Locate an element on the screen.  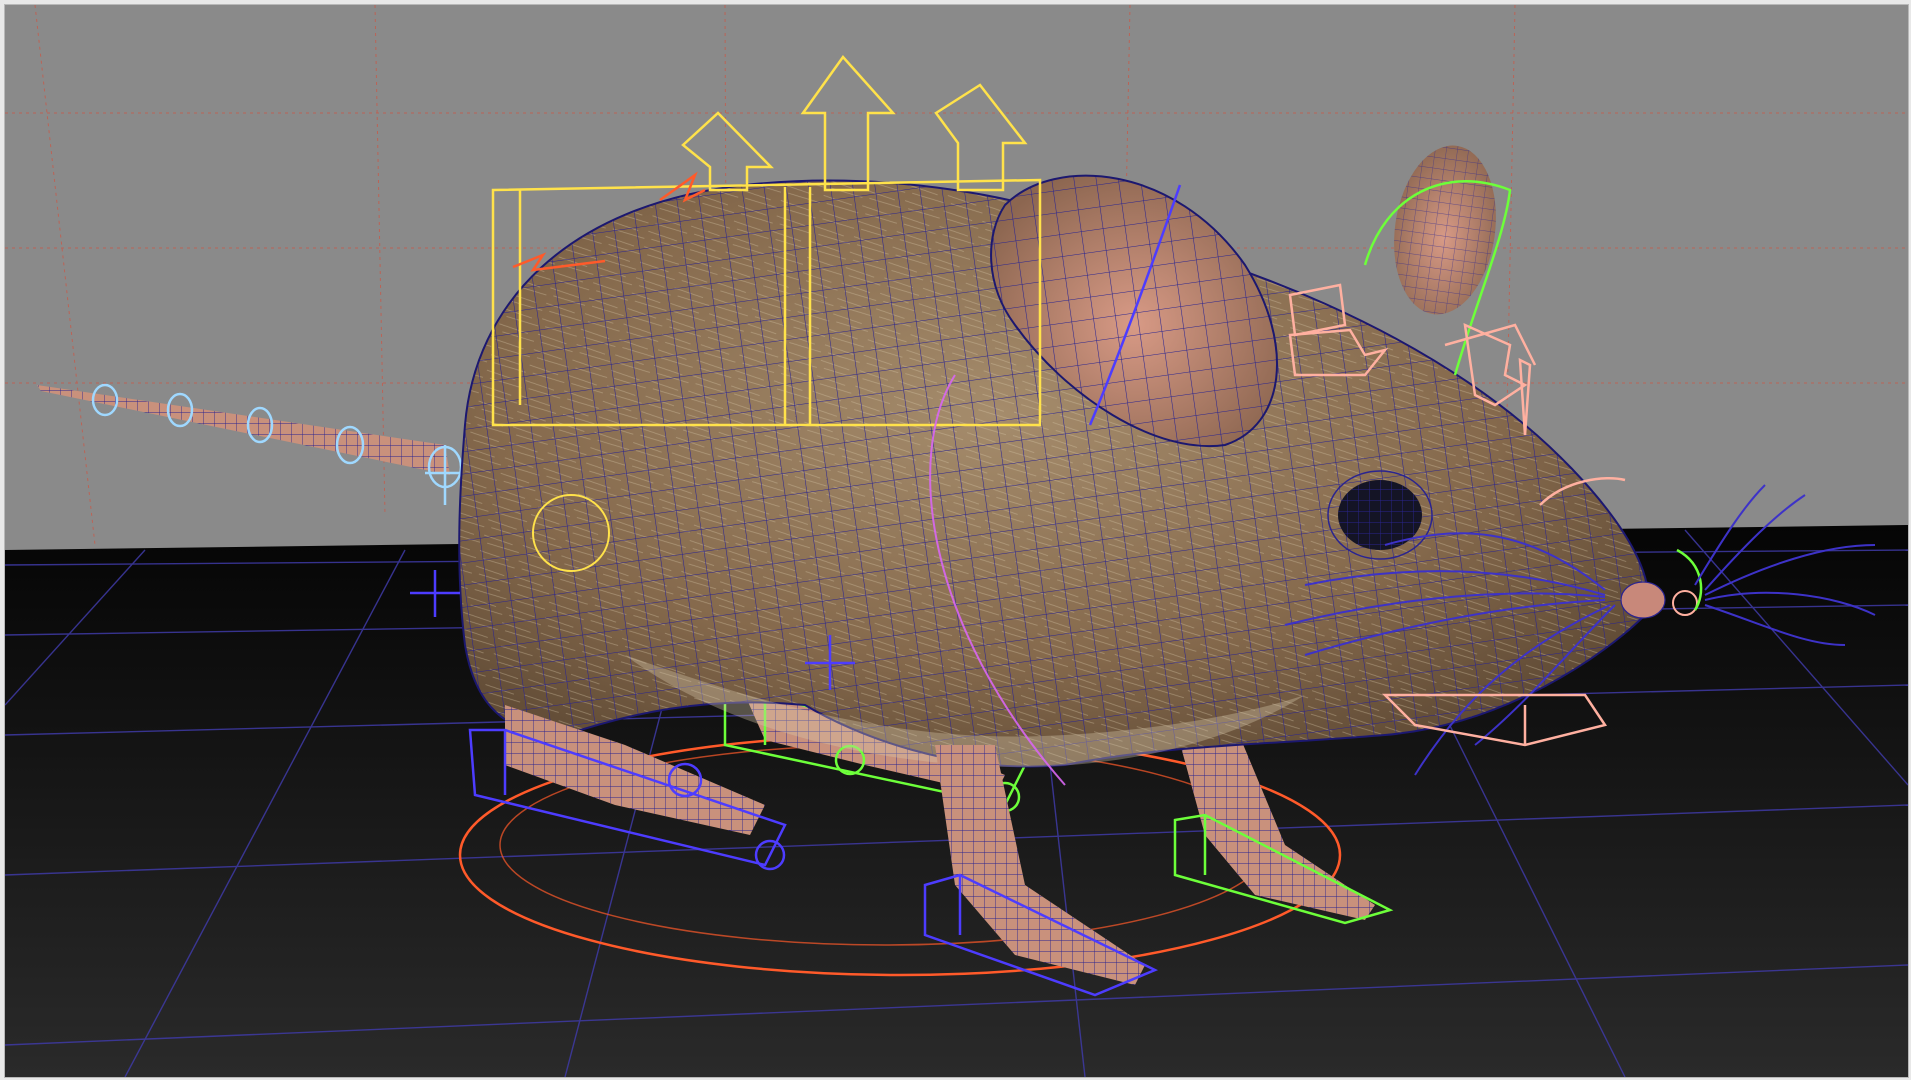
eye is located at coordinates (1380, 515).